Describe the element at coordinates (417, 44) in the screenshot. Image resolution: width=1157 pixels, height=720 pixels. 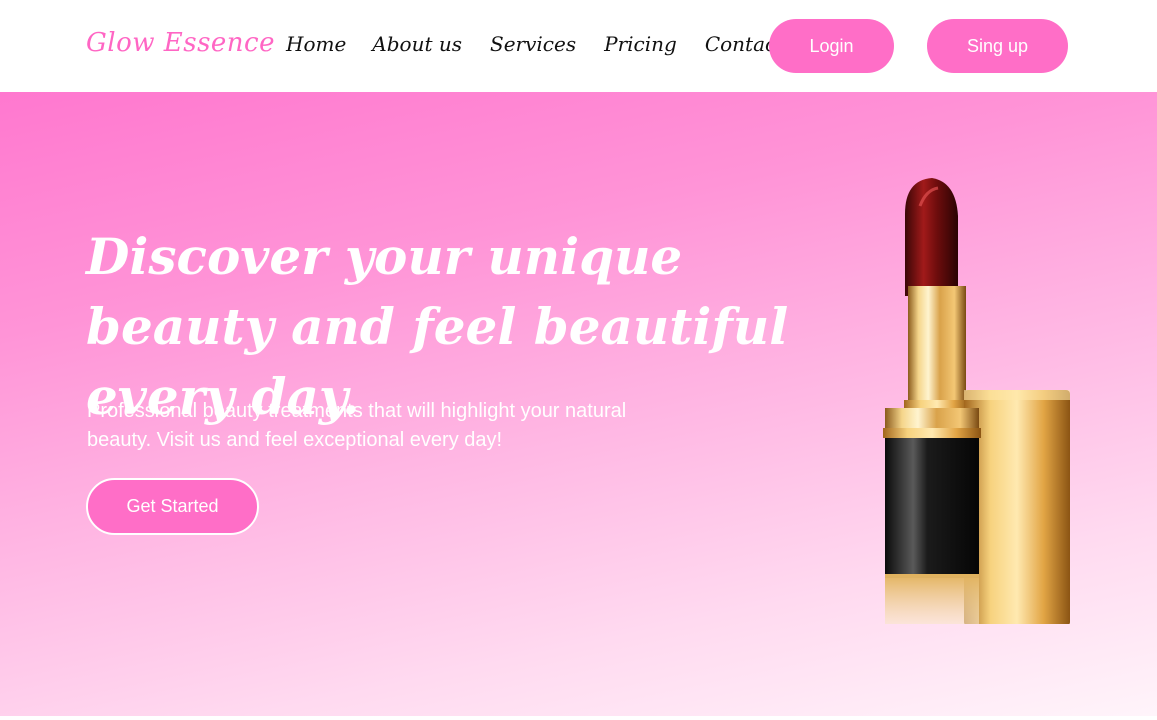
I see `nav-link-about: About us` at that location.